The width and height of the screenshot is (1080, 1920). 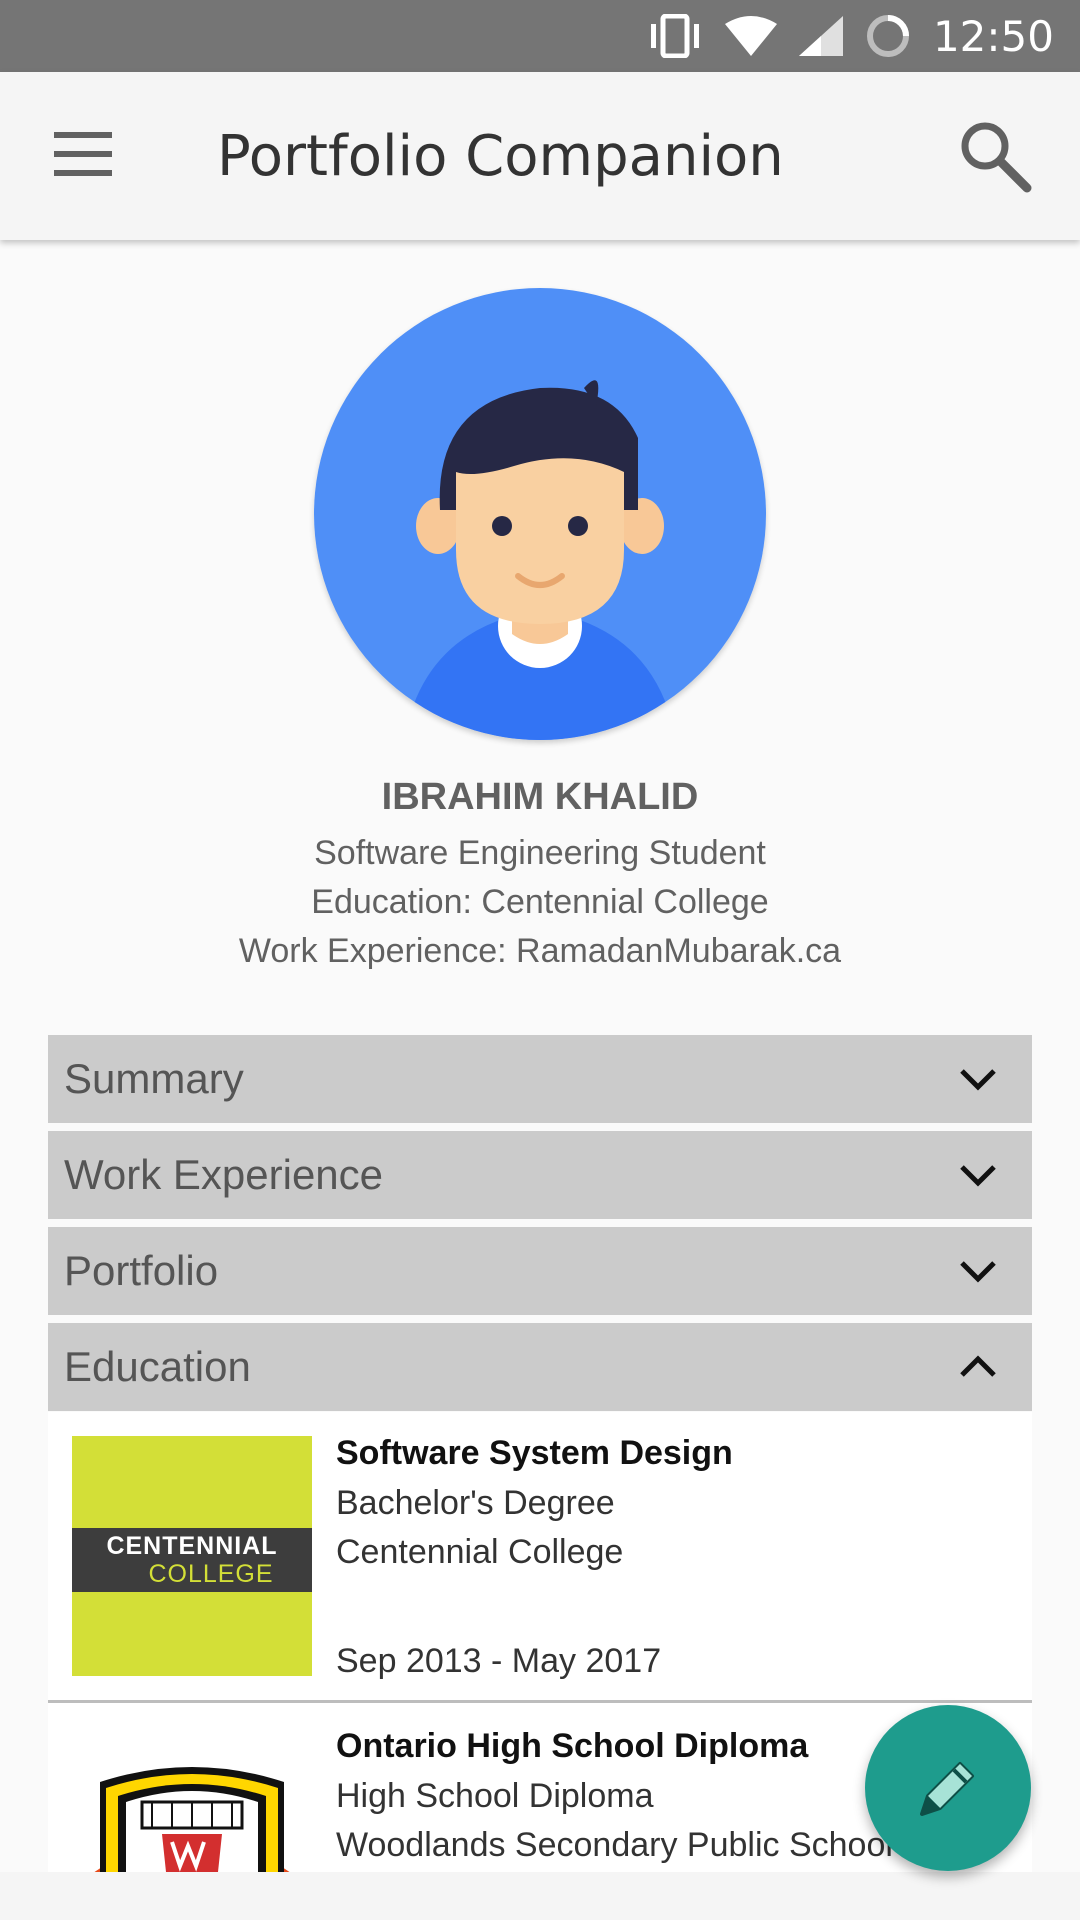 What do you see at coordinates (211, 1574) in the screenshot?
I see `logo-text-line2: COLLEGE` at bounding box center [211, 1574].